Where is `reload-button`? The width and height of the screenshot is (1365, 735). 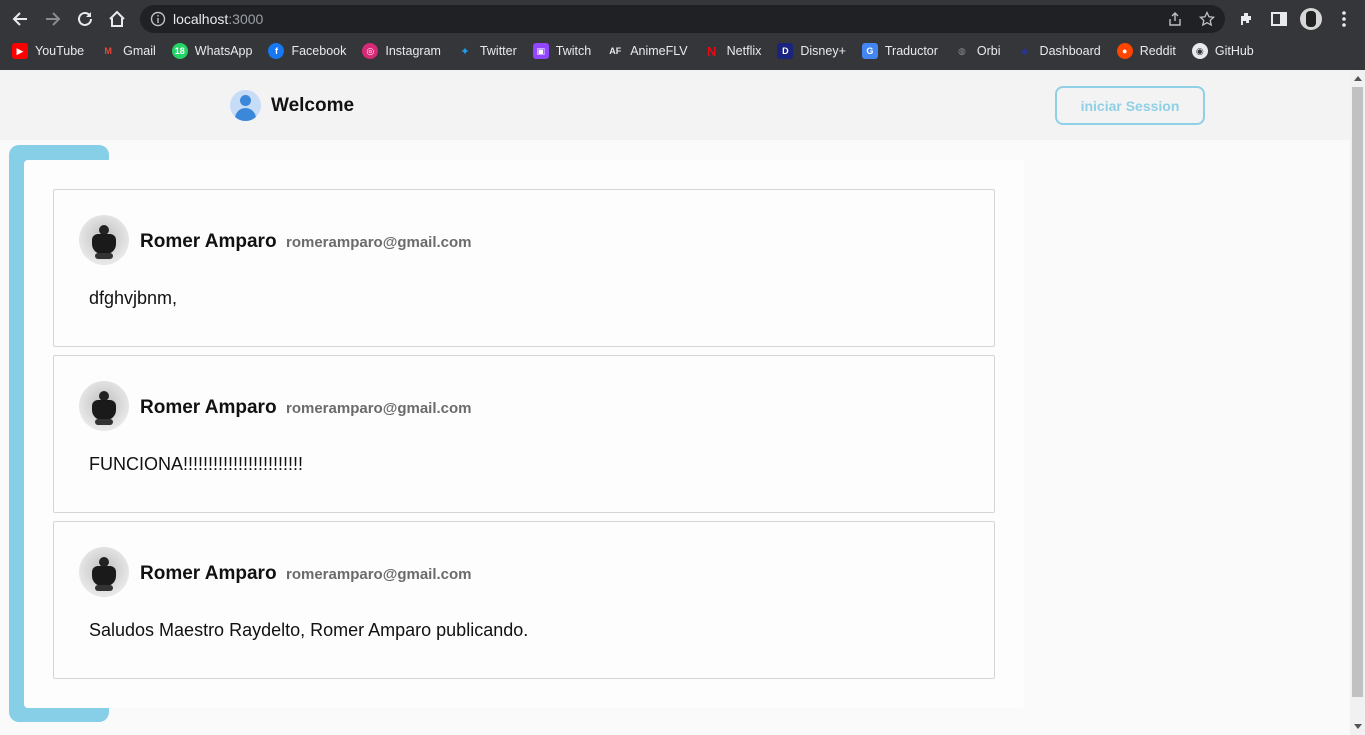 reload-button is located at coordinates (85, 19).